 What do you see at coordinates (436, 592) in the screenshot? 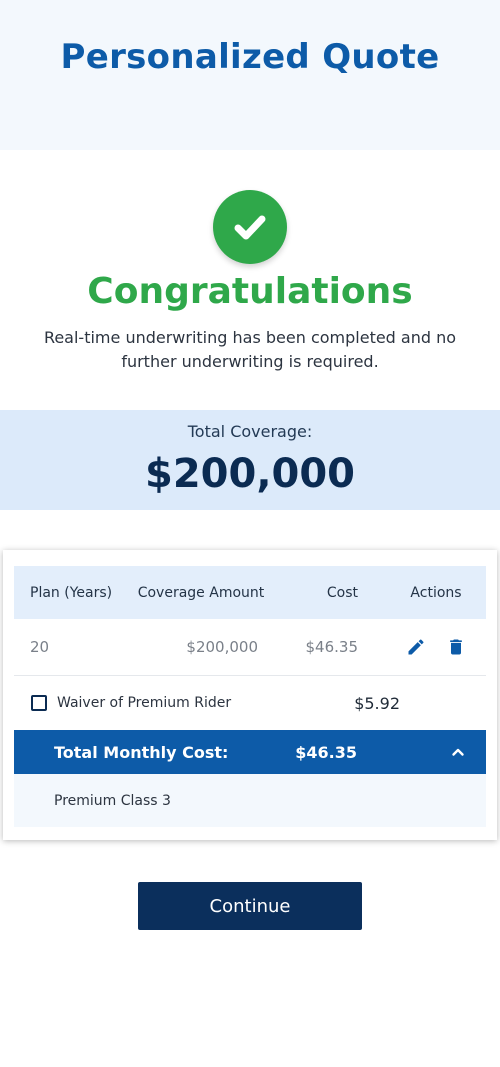
I see `header-actions: Actions` at bounding box center [436, 592].